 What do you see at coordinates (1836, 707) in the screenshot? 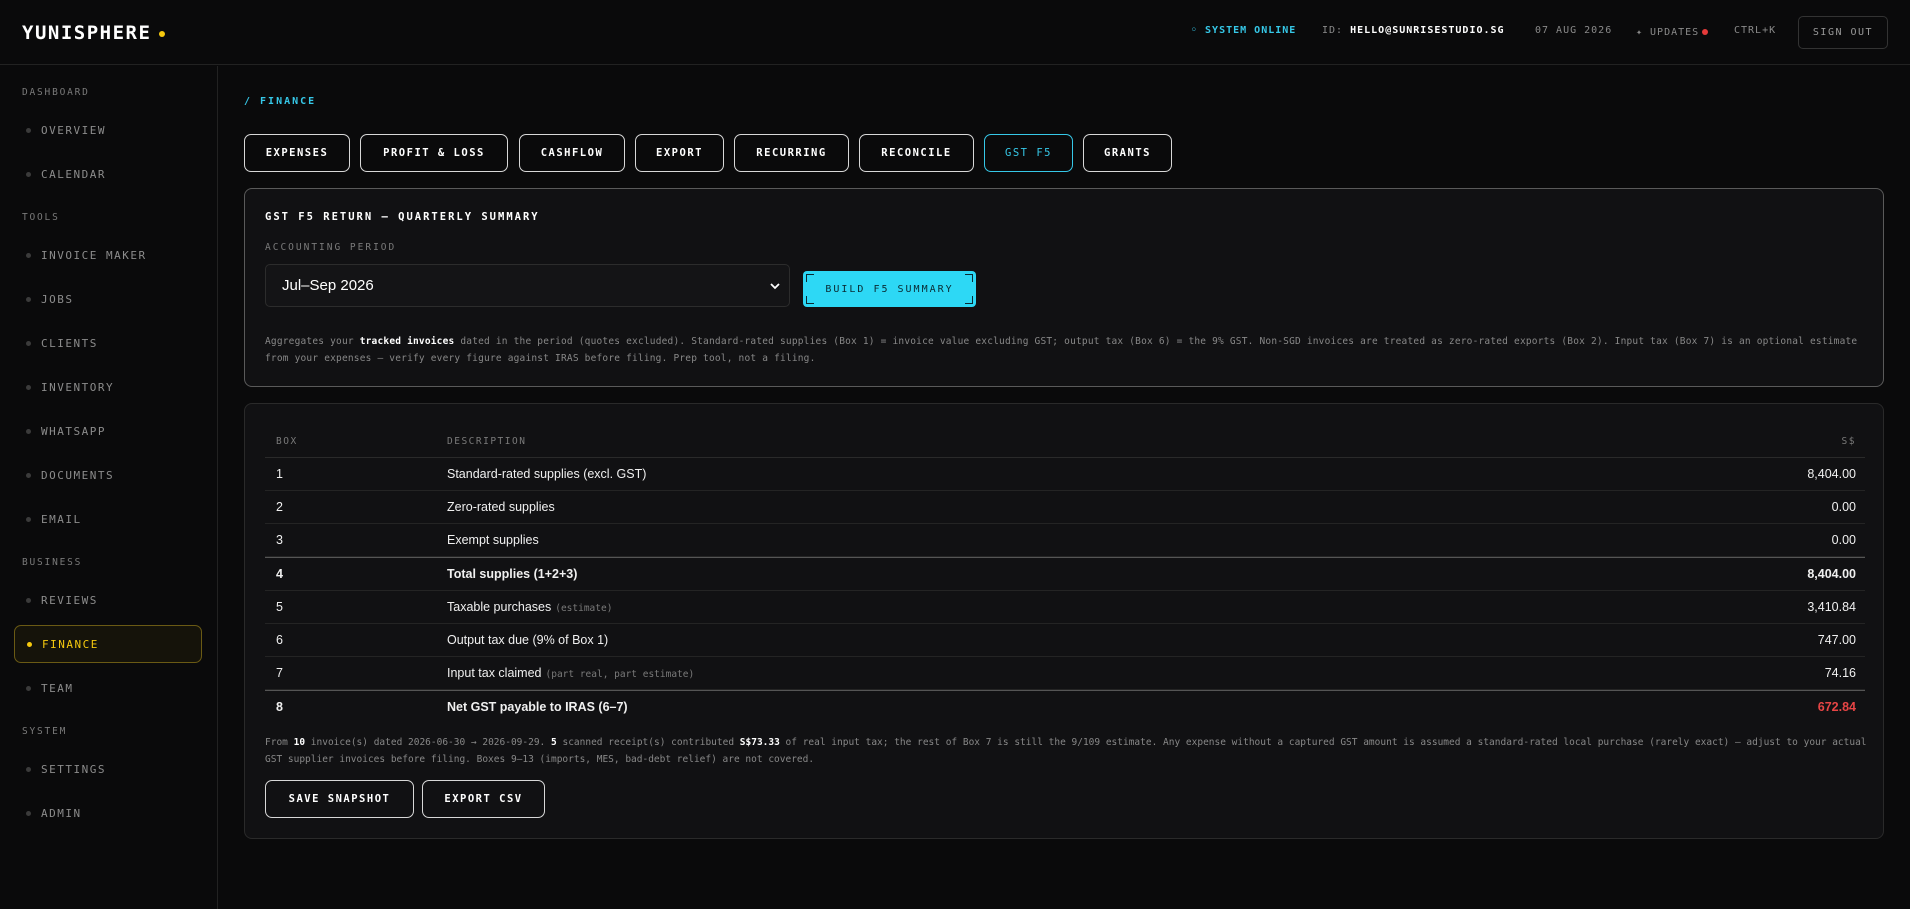
I see `net-payable-amount: 672.84` at bounding box center [1836, 707].